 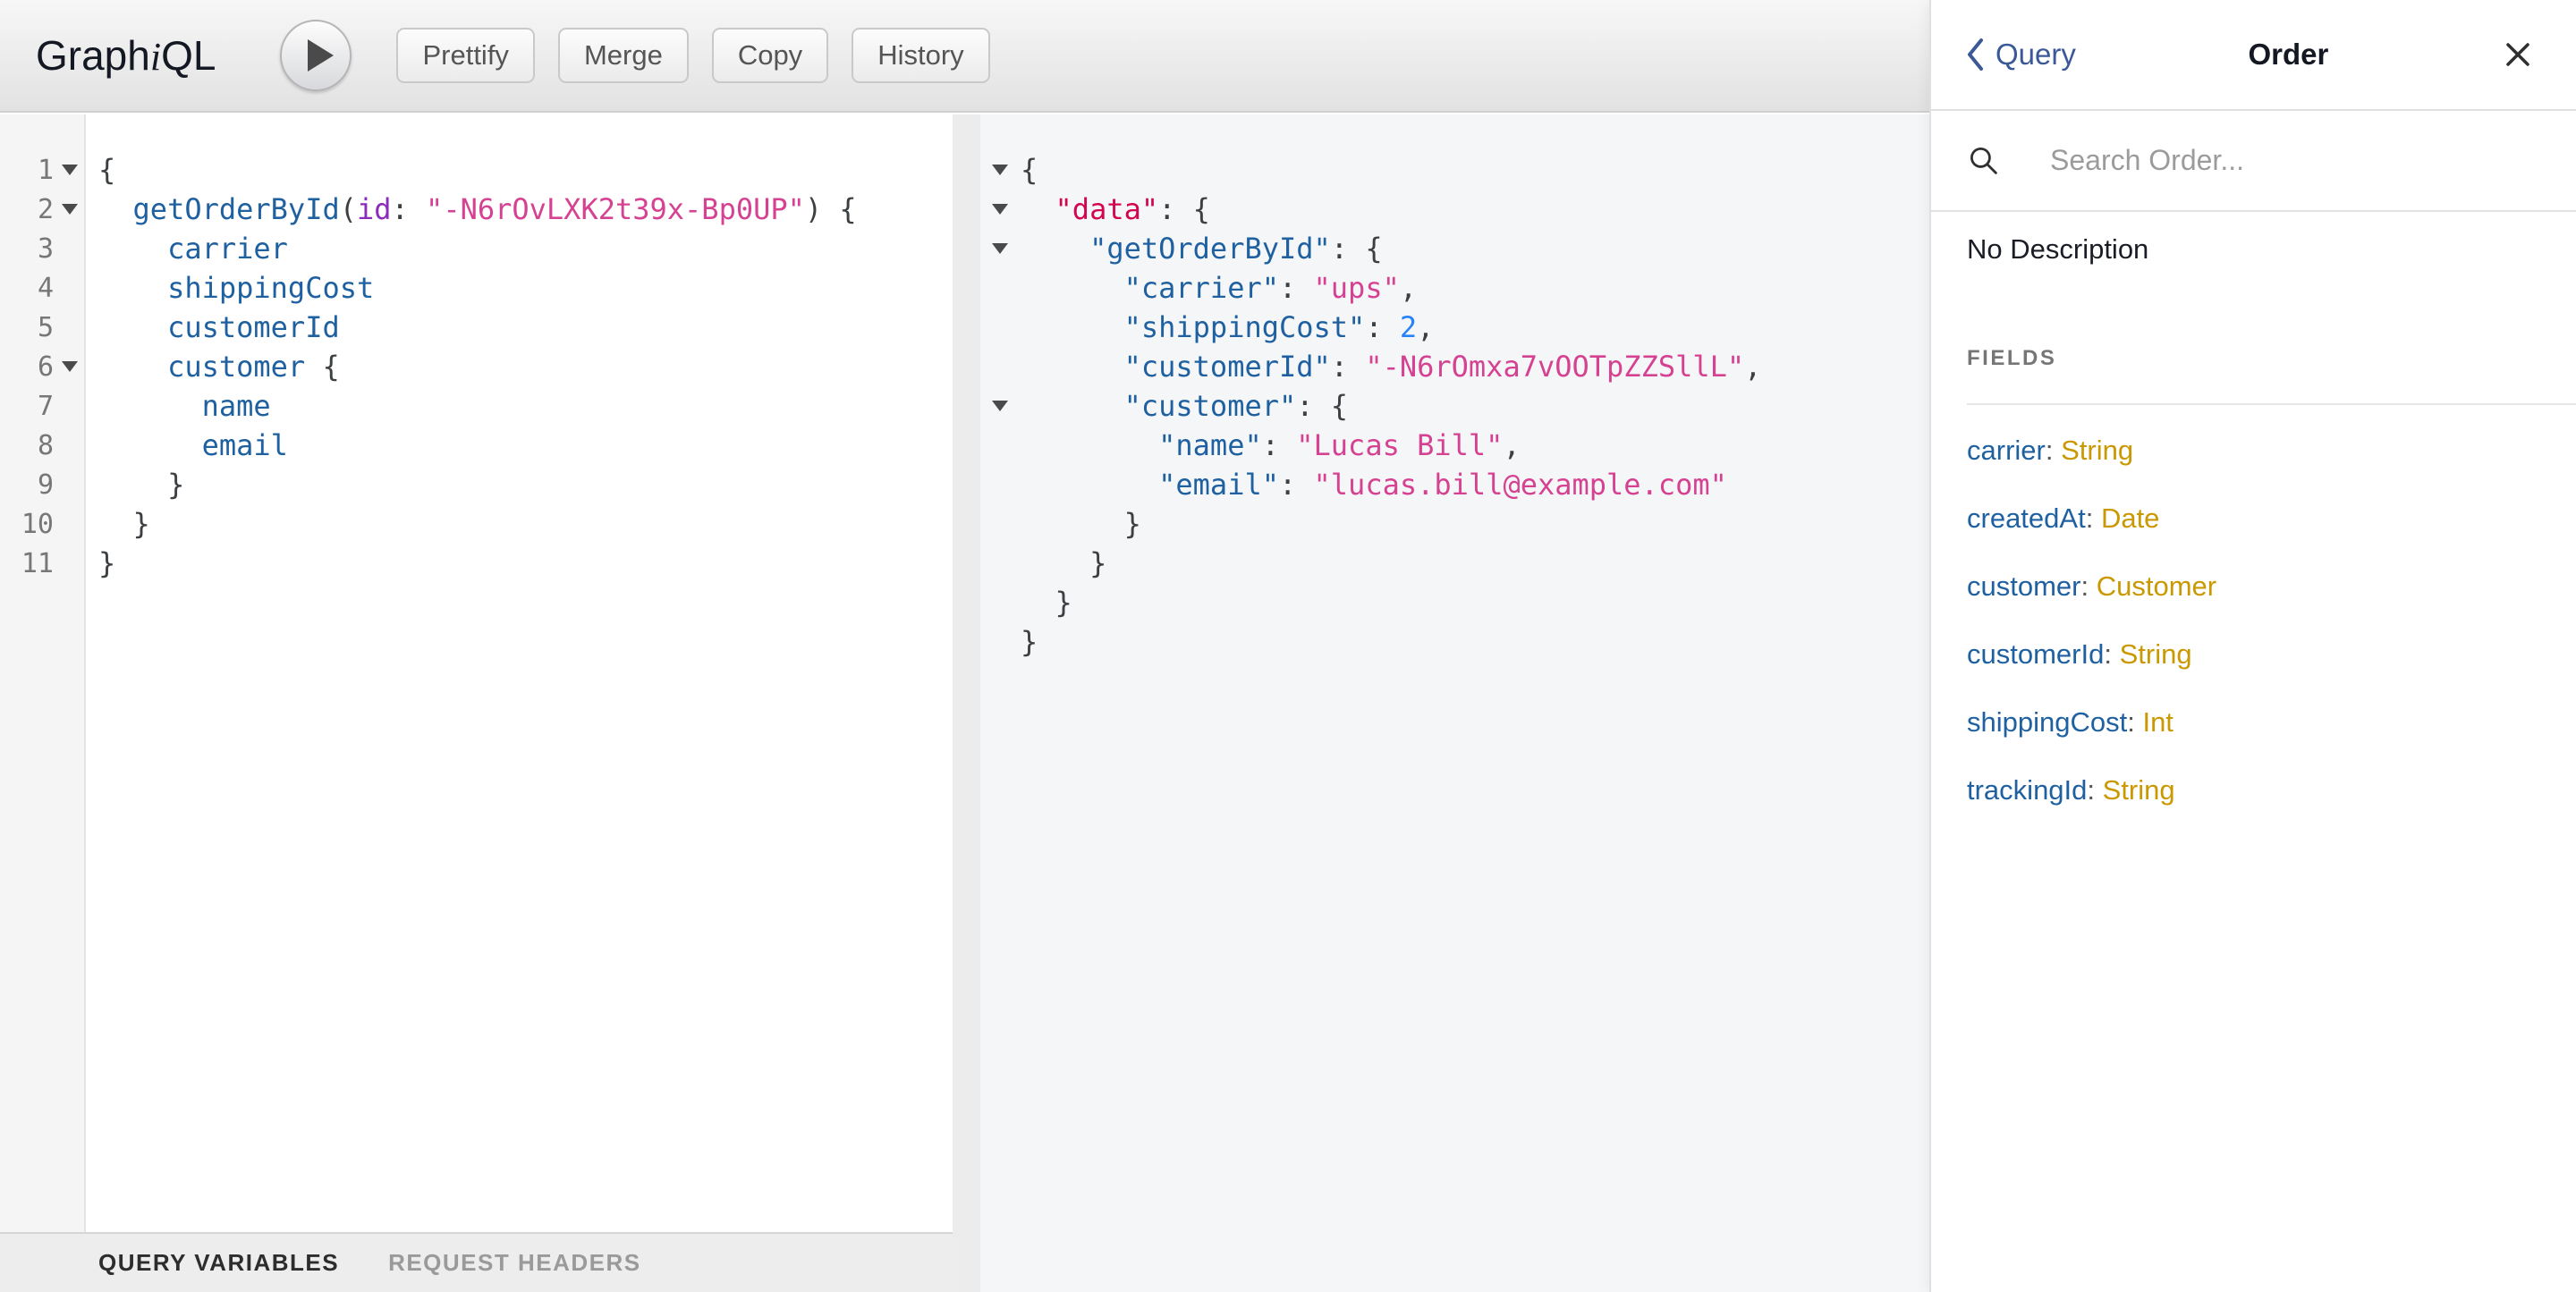 What do you see at coordinates (2020, 55) in the screenshot?
I see `doc-back-button: Query` at bounding box center [2020, 55].